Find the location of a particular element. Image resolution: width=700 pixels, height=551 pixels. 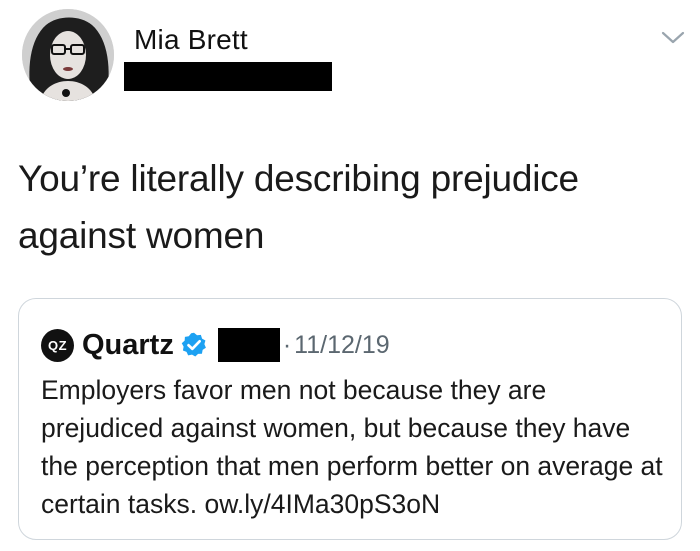

avatar is located at coordinates (68, 55).